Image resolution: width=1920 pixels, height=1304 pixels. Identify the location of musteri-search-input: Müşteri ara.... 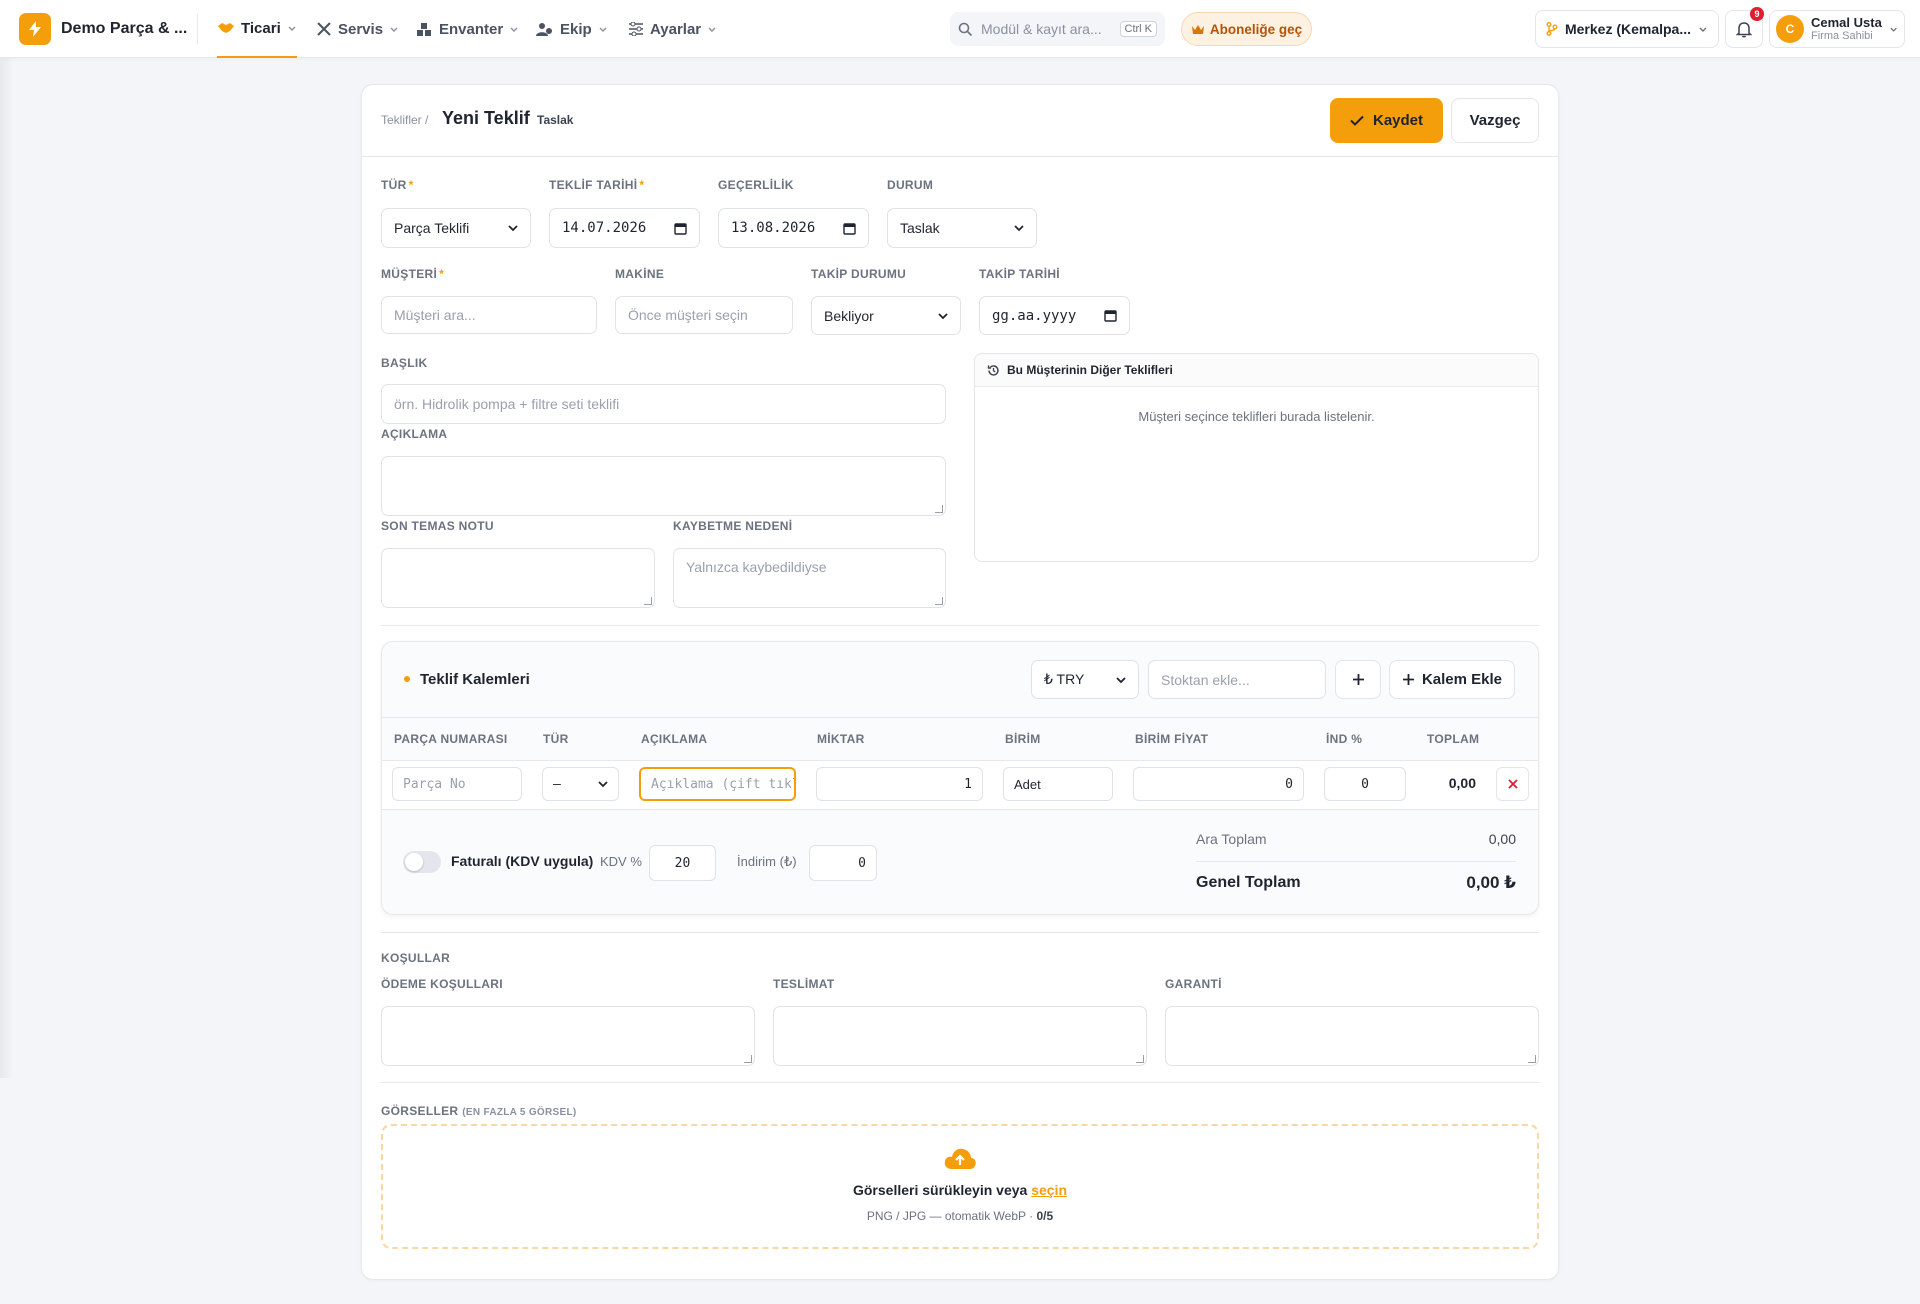
(489, 315).